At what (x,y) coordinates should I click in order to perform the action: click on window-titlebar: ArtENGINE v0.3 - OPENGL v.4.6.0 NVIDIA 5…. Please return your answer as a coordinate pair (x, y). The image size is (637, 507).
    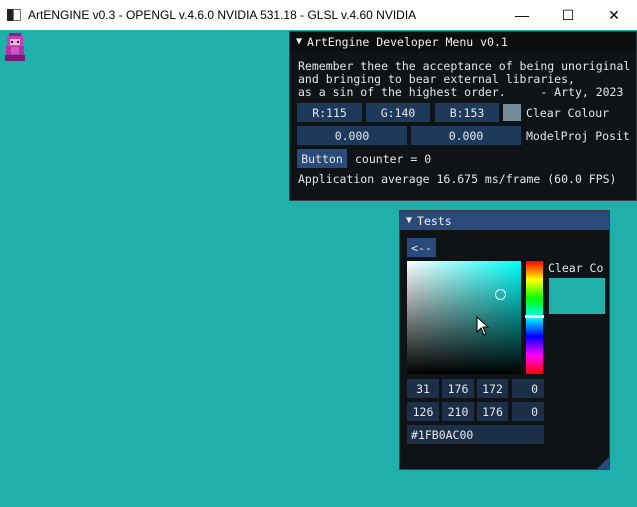
    Looking at the image, I should click on (318, 15).